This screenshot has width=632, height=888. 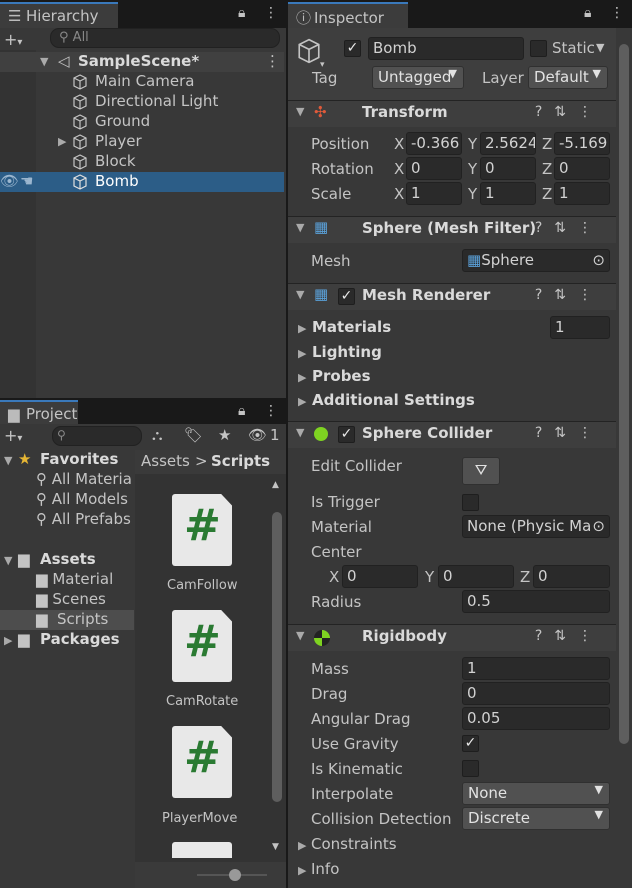 I want to click on packages-folder: Packages, so click(x=80, y=639).